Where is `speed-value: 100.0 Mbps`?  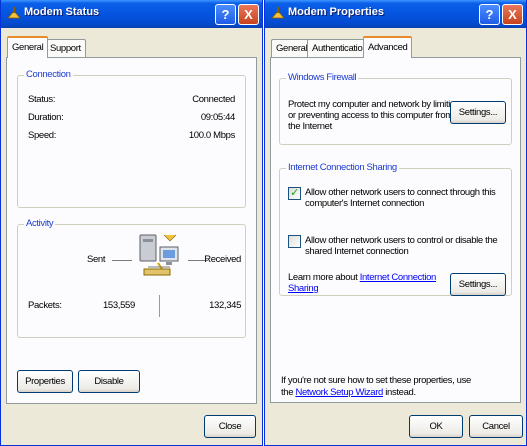
speed-value: 100.0 Mbps is located at coordinates (212, 135).